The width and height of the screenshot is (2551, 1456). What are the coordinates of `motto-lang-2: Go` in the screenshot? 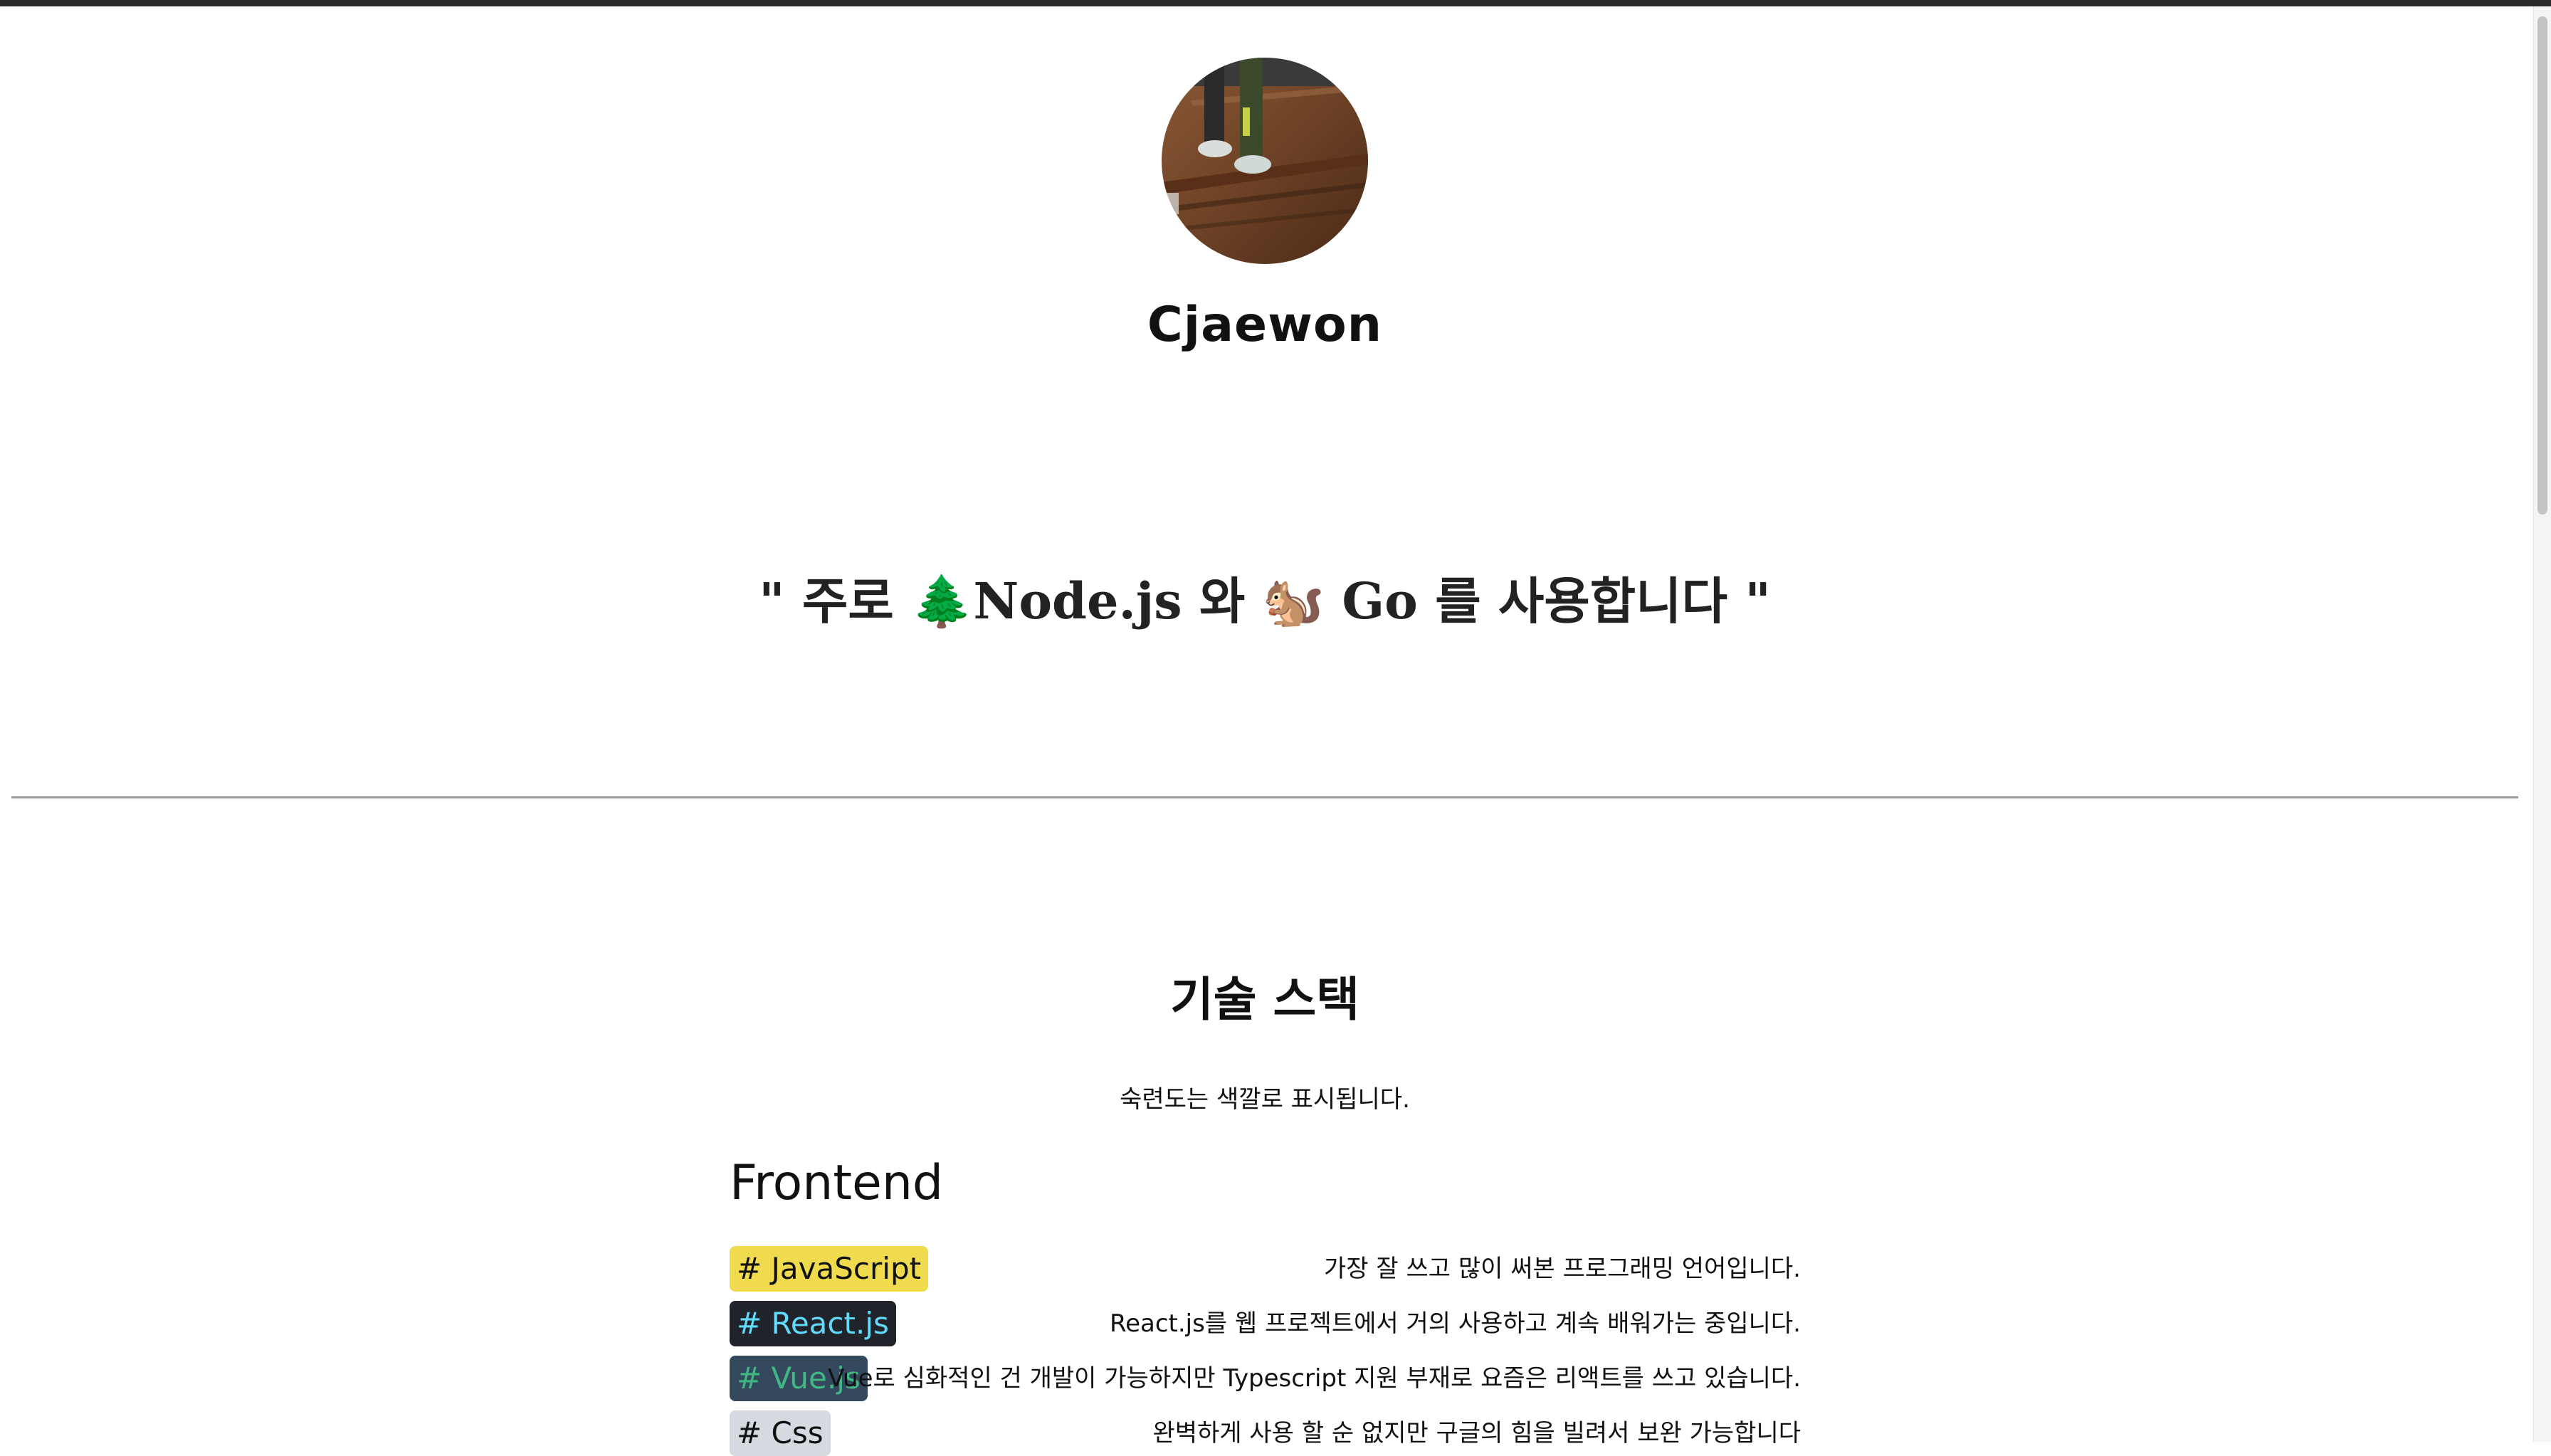 It's located at (1380, 601).